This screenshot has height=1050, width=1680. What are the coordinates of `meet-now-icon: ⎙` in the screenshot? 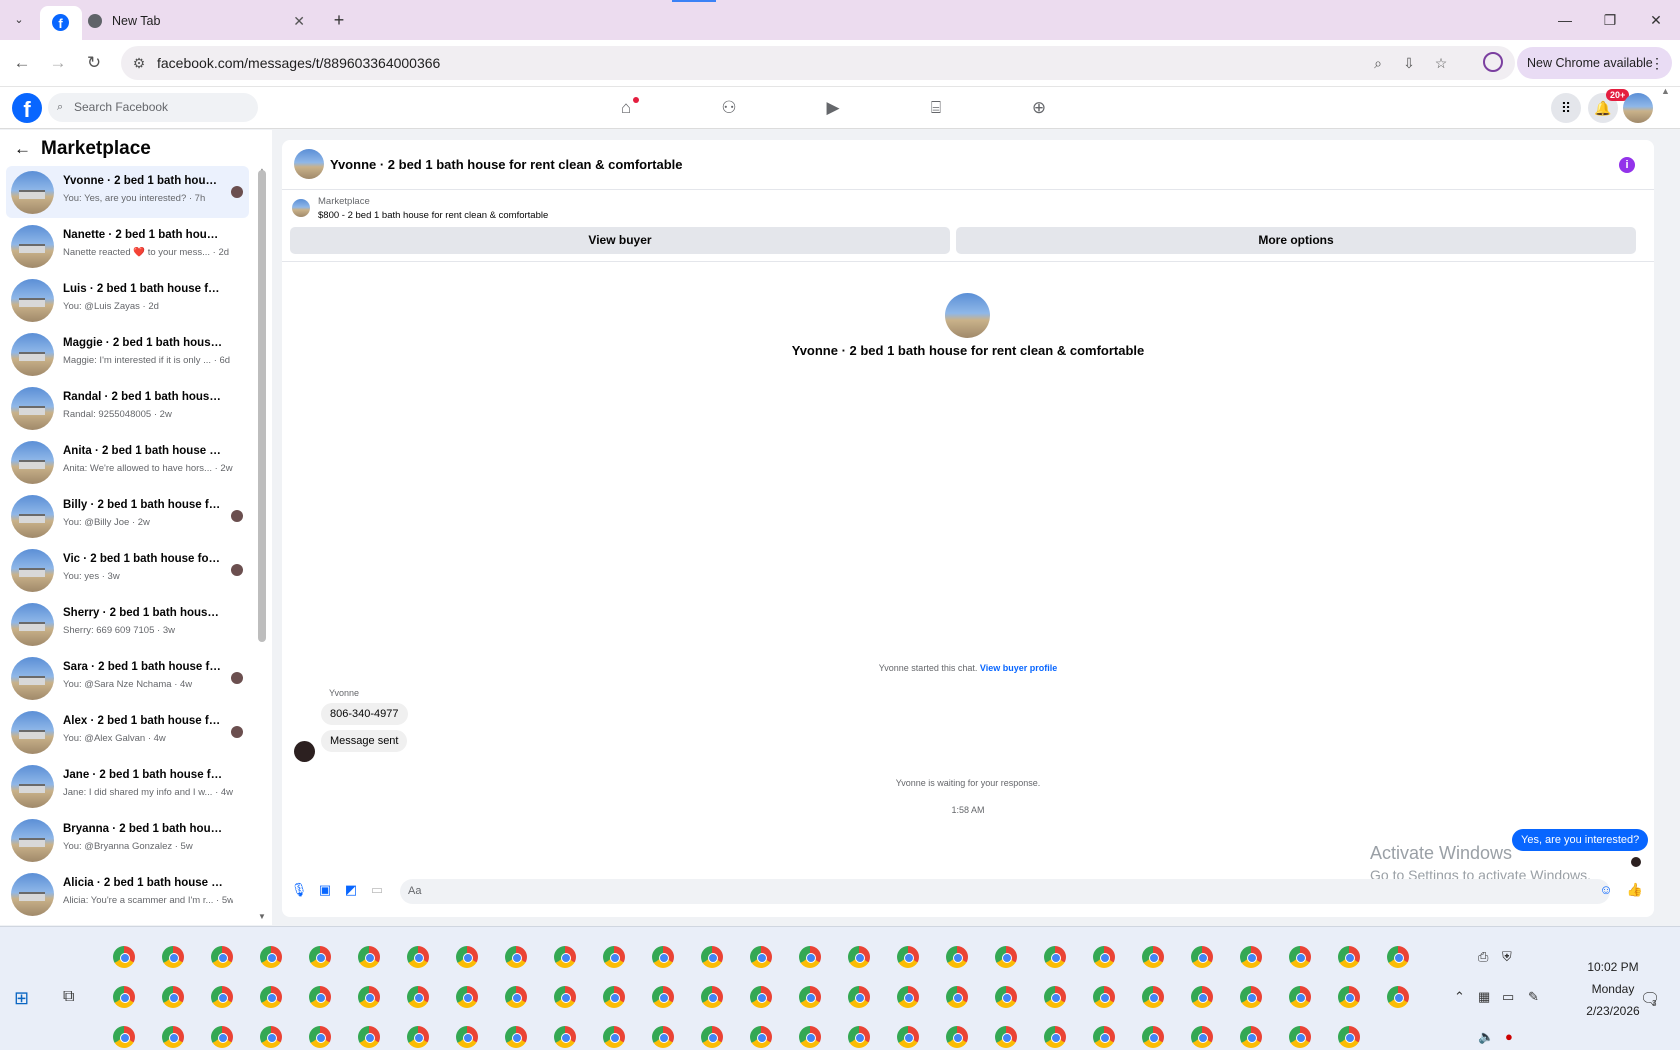 It's located at (1483, 957).